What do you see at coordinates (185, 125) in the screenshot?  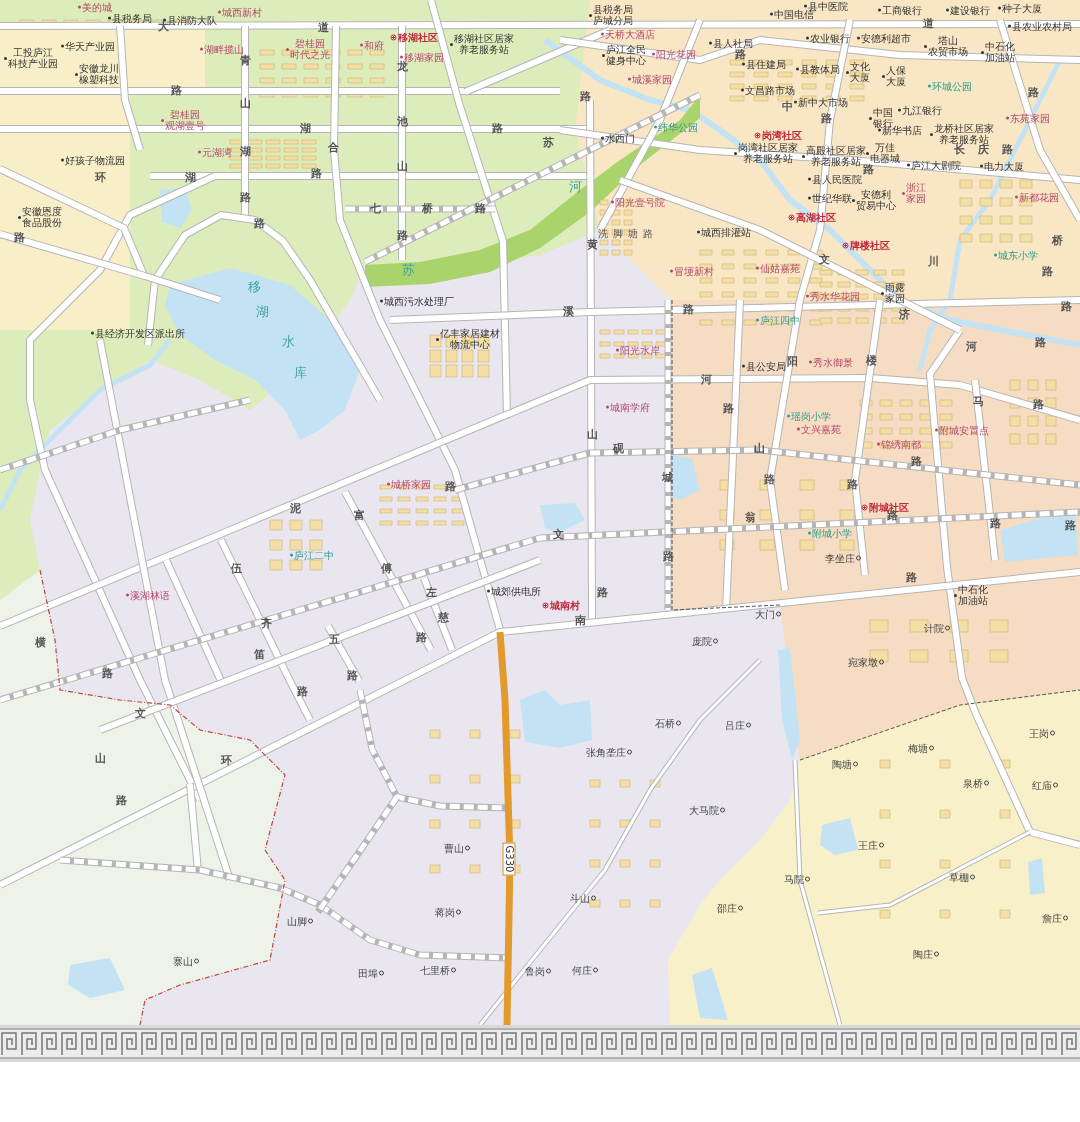 I see `place-label: 观湖壹号` at bounding box center [185, 125].